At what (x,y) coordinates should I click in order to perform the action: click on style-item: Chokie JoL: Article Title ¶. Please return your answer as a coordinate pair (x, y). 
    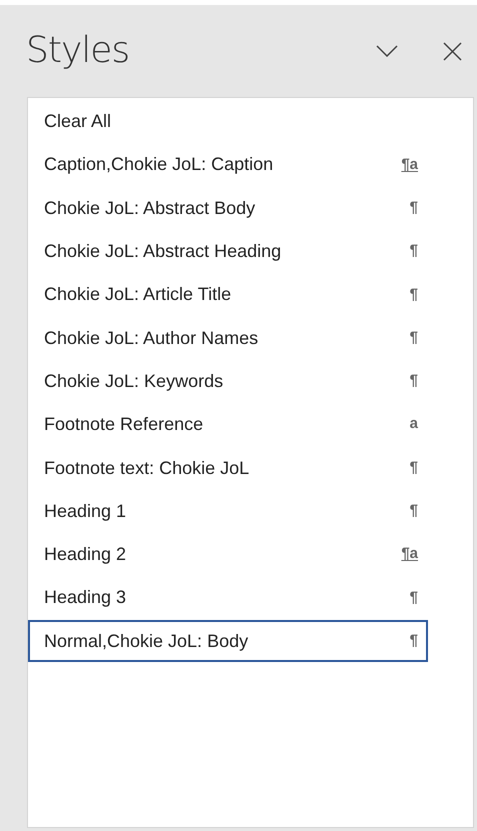
    Looking at the image, I should click on (228, 294).